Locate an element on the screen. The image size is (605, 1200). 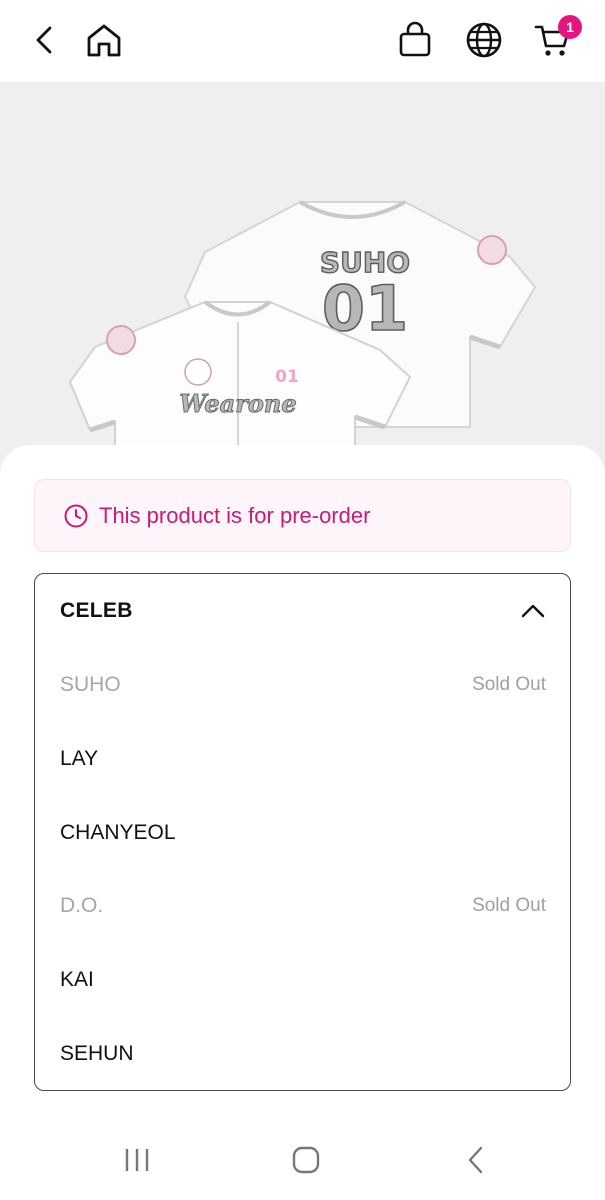
option-label: D.O. is located at coordinates (82, 905).